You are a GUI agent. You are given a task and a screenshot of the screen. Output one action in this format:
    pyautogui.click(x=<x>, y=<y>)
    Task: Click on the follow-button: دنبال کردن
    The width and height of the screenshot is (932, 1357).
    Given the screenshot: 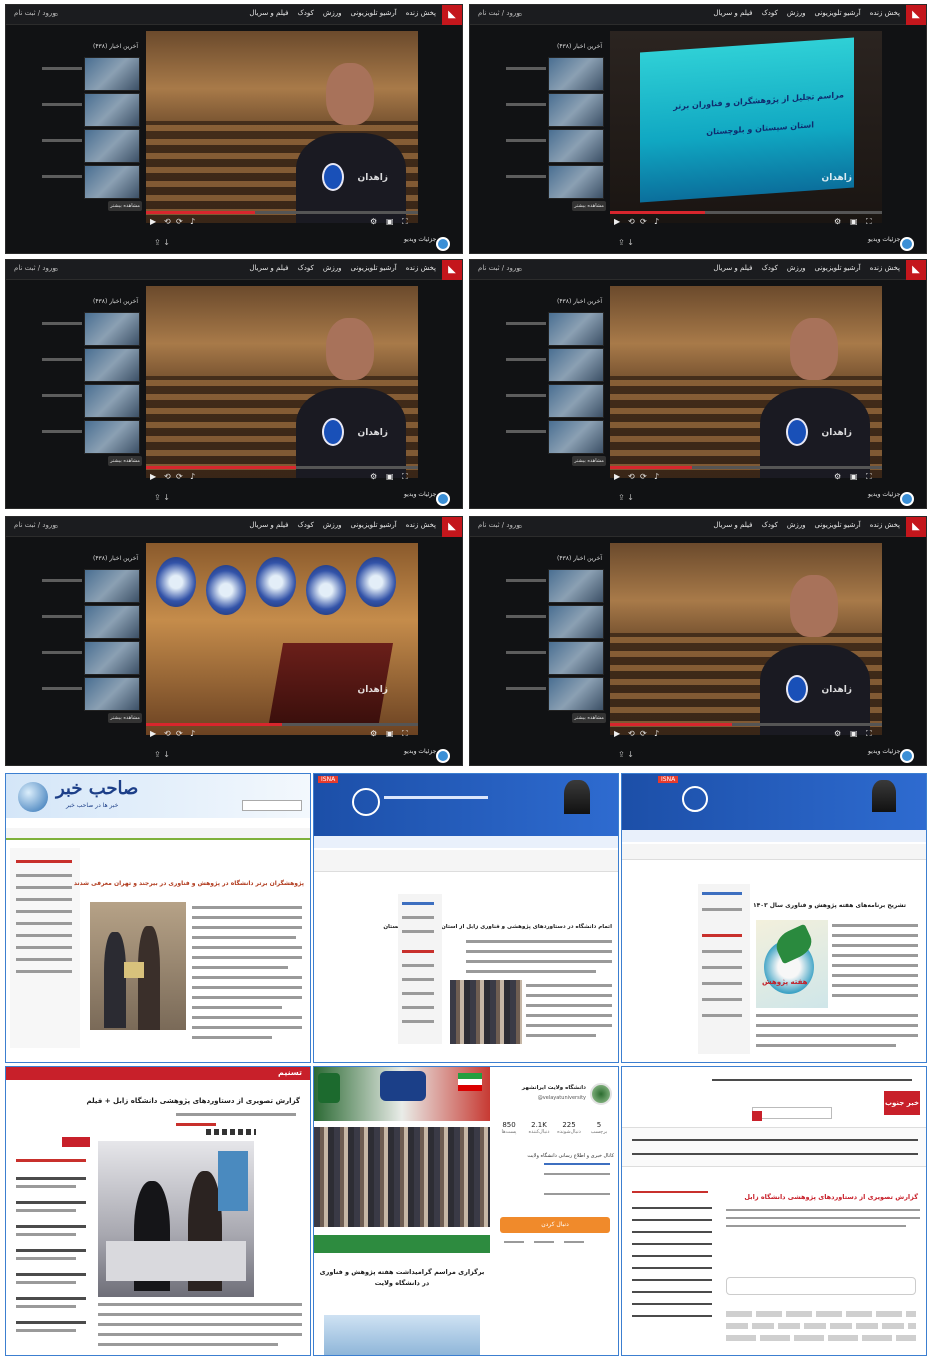 What is the action you would take?
    pyautogui.click(x=555, y=1225)
    